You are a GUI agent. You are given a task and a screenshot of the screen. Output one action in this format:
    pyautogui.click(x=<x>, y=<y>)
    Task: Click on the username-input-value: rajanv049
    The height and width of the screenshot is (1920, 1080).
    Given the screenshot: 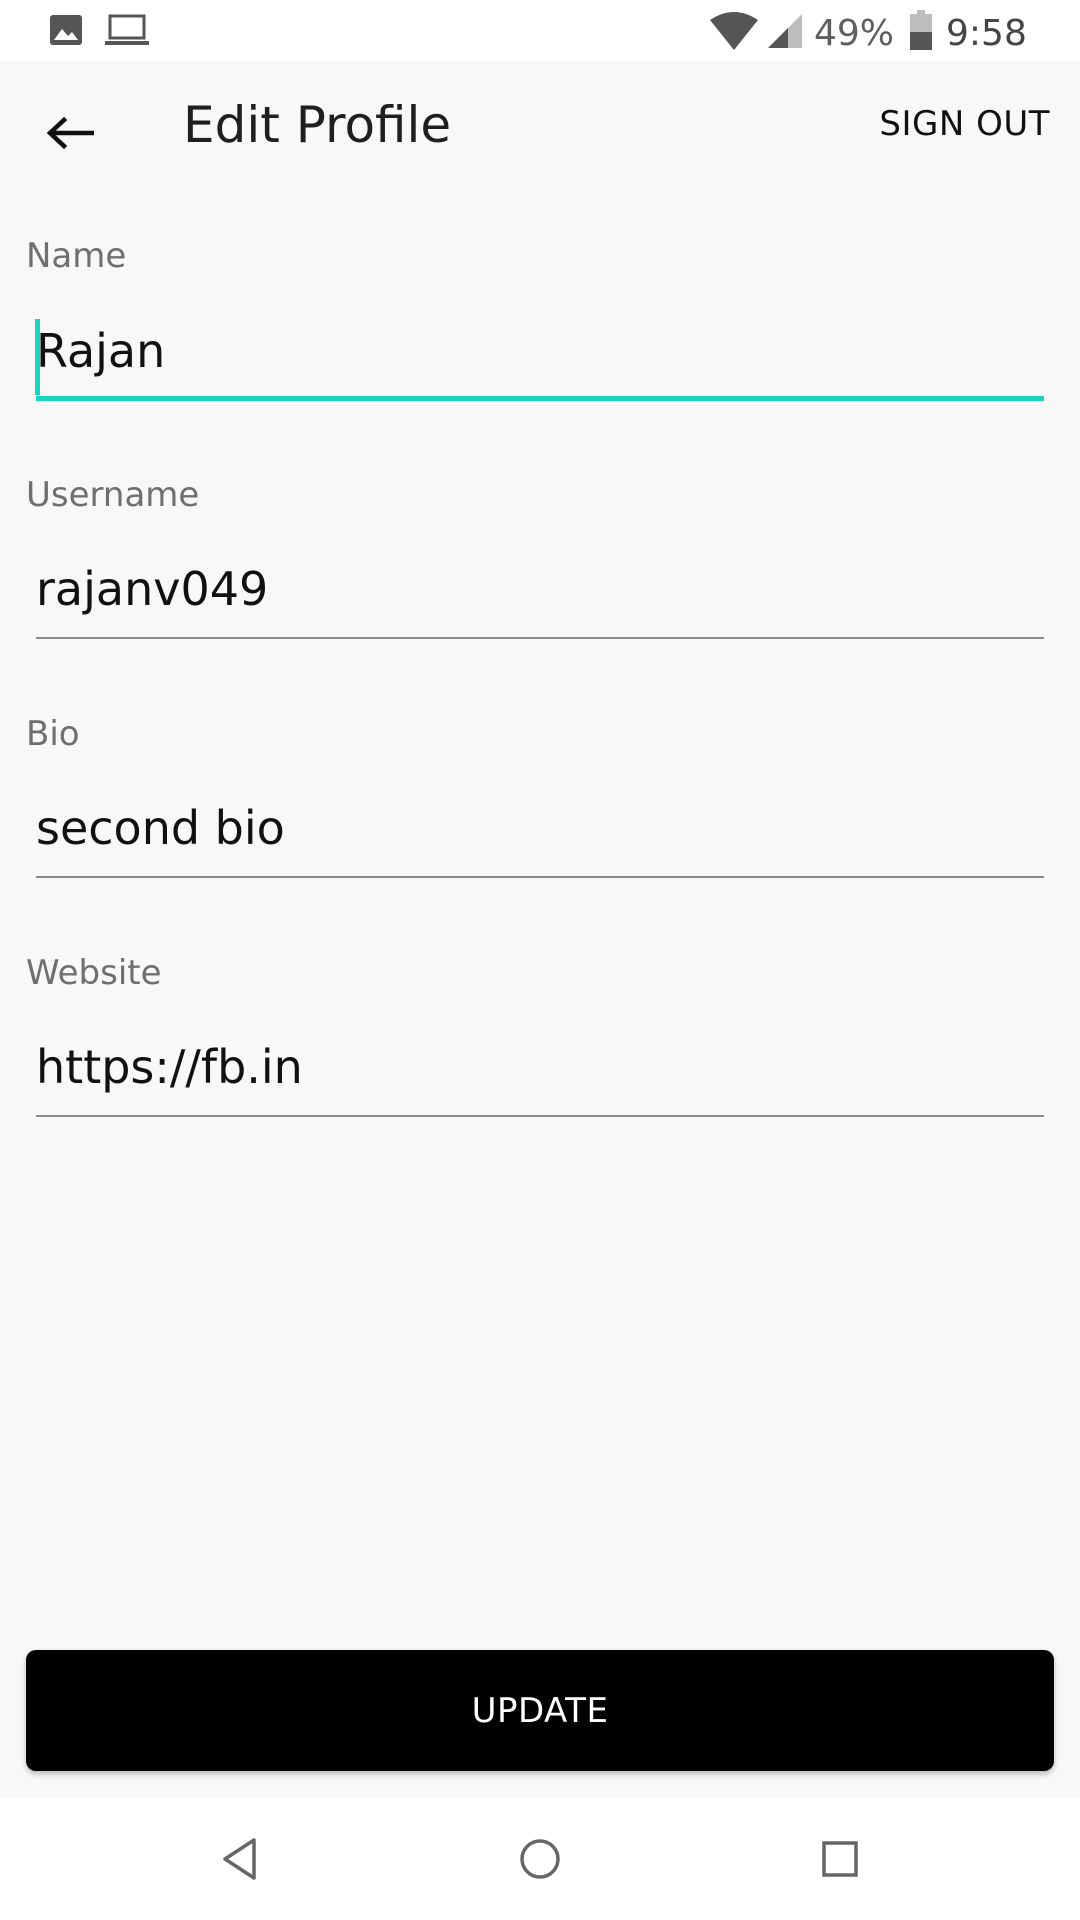 What is the action you would take?
    pyautogui.click(x=152, y=589)
    